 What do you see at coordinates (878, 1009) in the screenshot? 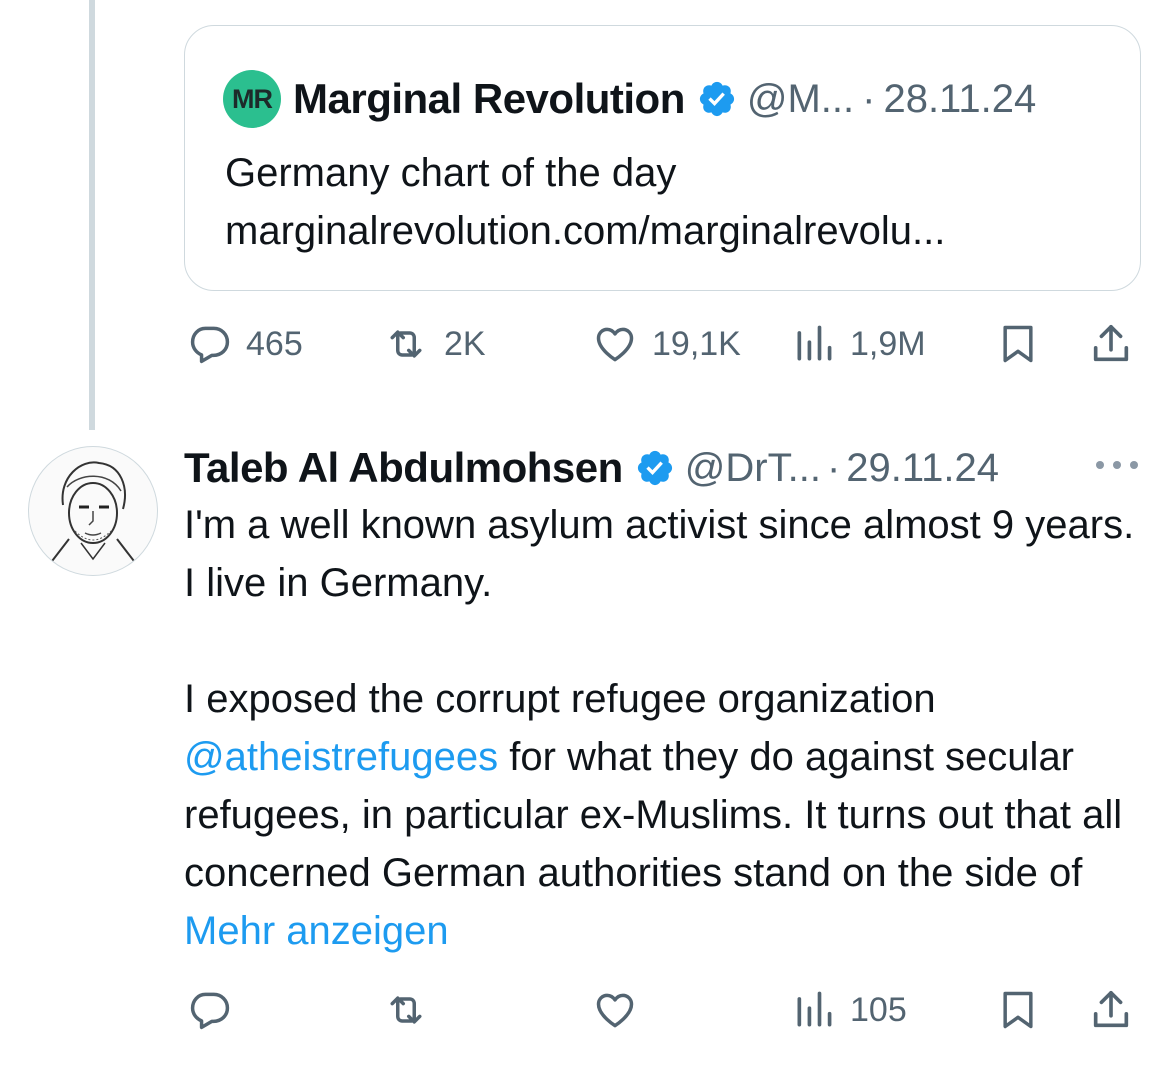
I see `views-count: 105` at bounding box center [878, 1009].